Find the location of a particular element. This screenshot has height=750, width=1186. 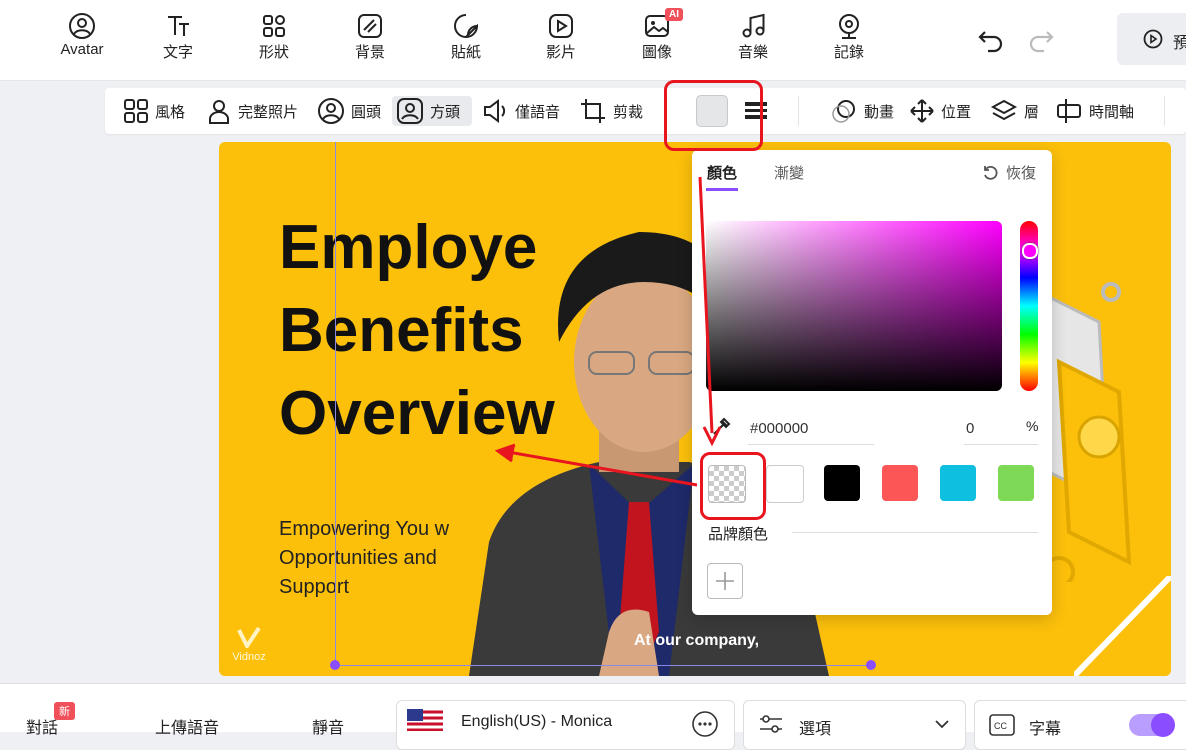

corner-decoration is located at coordinates (1122, 626).